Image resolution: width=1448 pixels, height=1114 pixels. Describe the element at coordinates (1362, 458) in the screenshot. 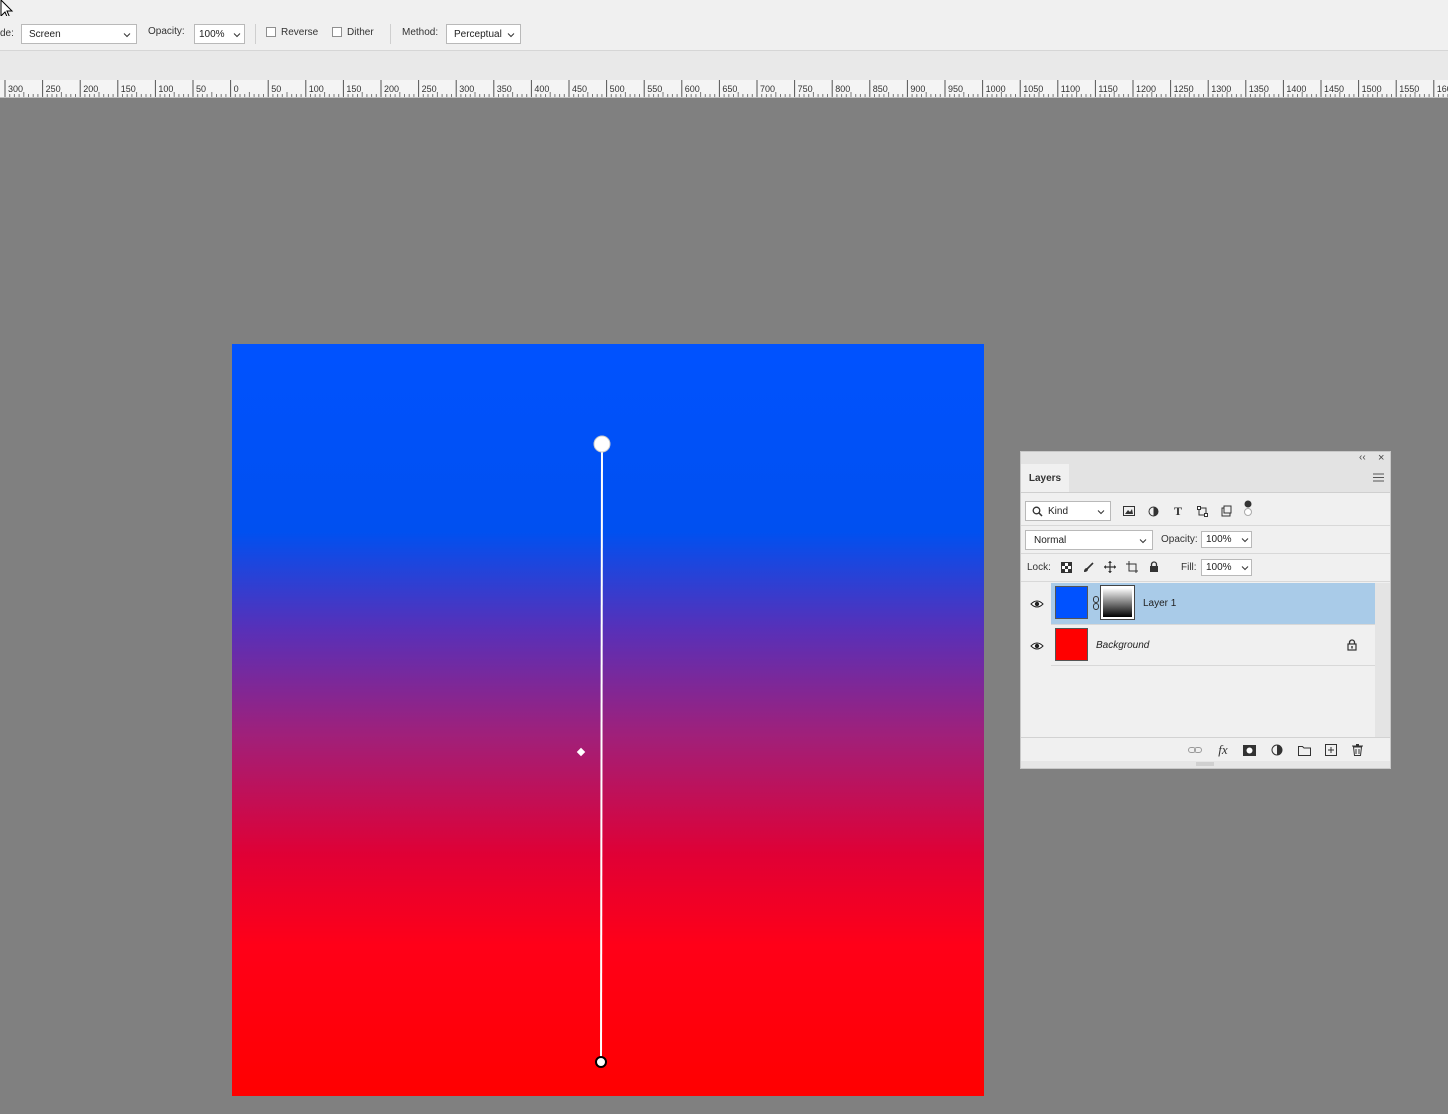

I see `collapse-icon: ‹‹` at that location.